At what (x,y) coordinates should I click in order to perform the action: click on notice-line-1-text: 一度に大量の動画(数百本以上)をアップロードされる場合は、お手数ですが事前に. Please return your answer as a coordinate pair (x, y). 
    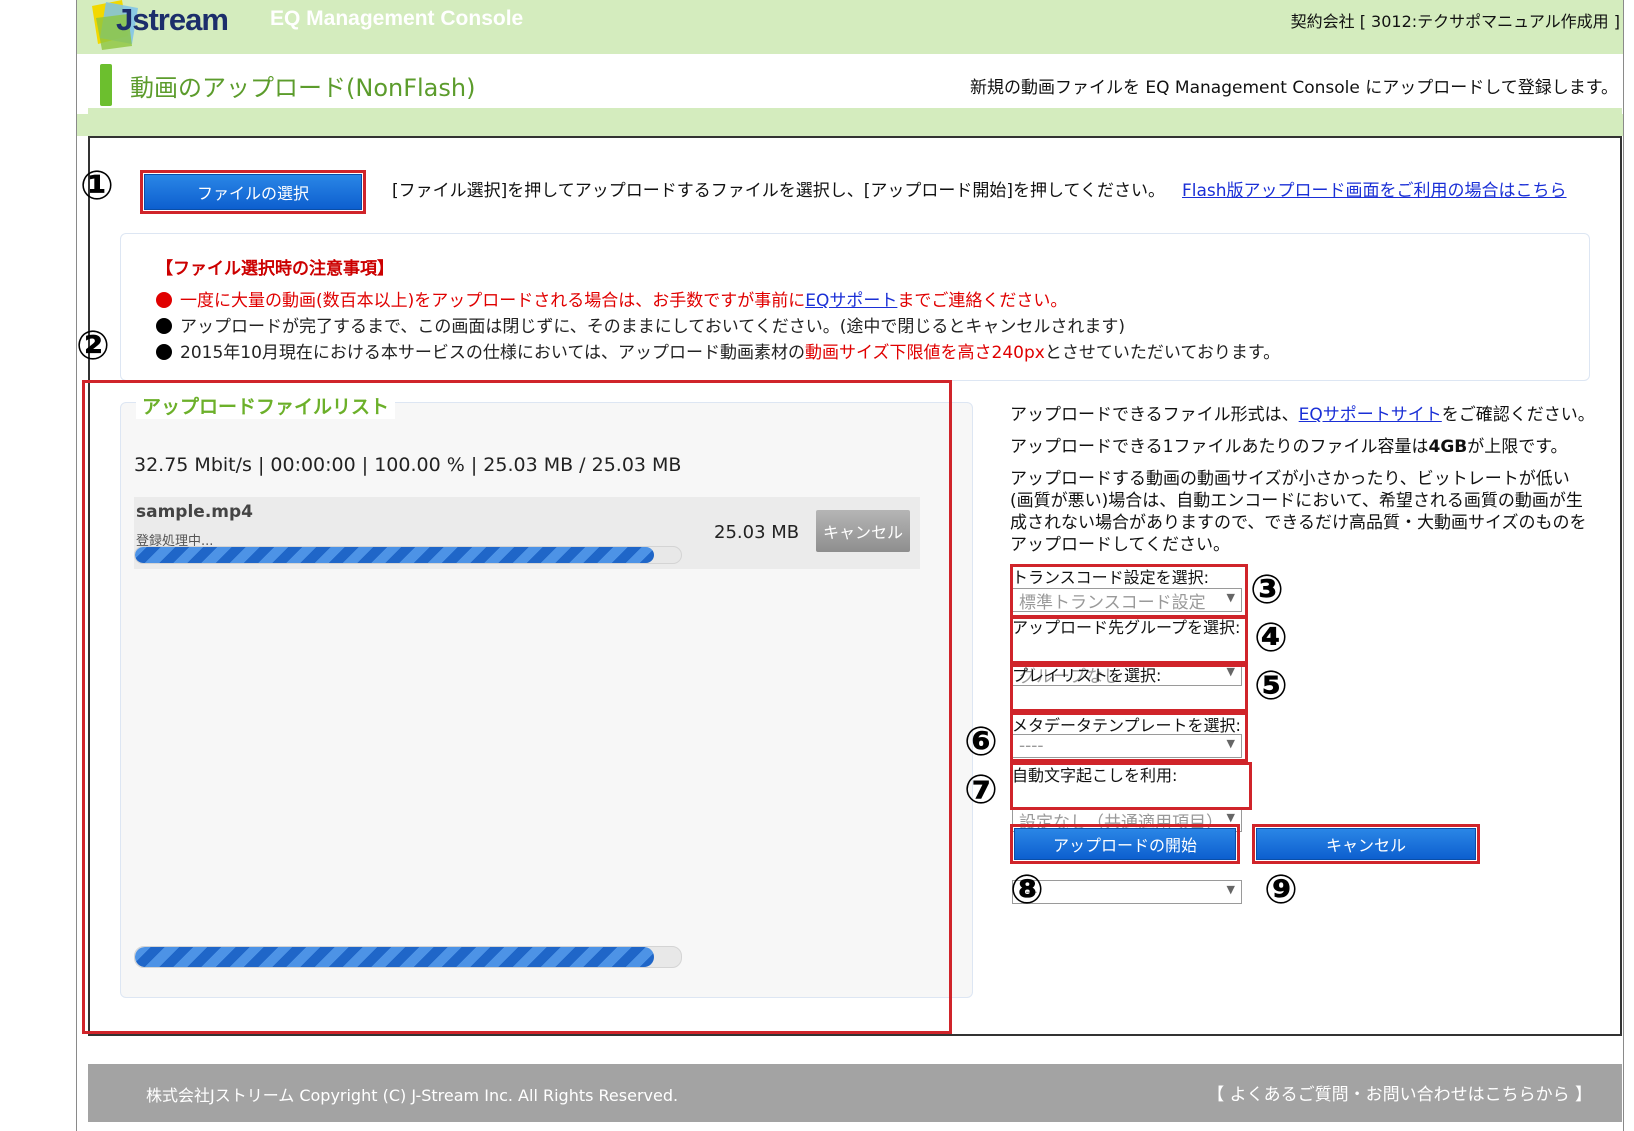
    Looking at the image, I should click on (493, 301).